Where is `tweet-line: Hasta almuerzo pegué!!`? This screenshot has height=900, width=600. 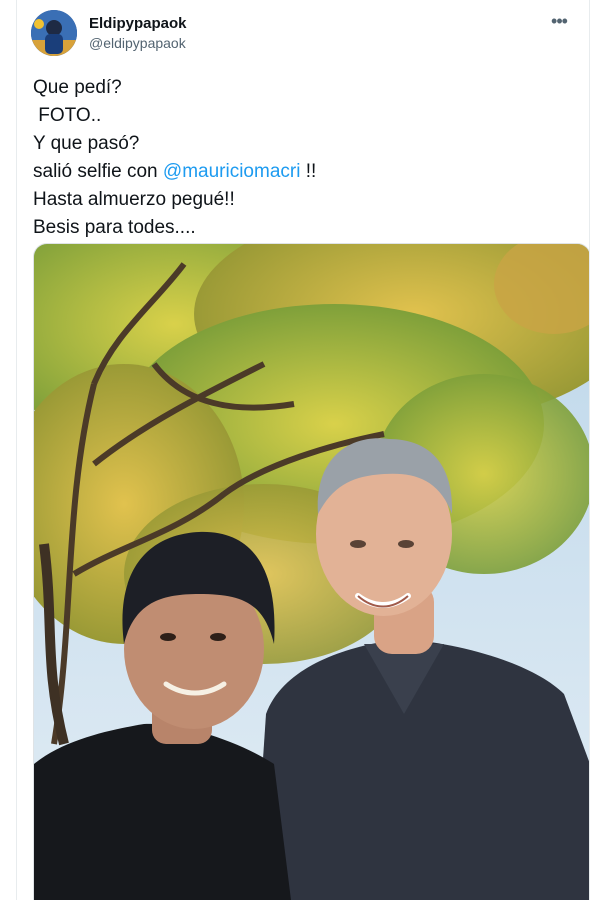 tweet-line: Hasta almuerzo pegué!! is located at coordinates (134, 199).